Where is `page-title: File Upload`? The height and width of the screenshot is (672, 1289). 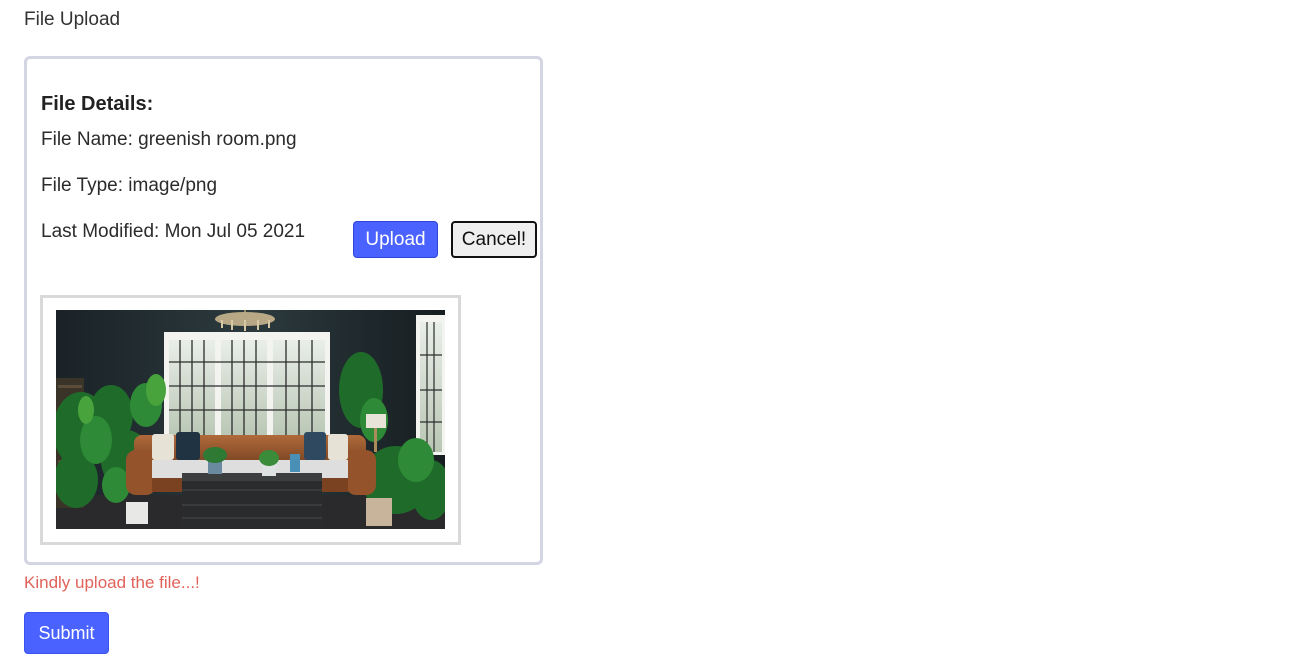
page-title: File Upload is located at coordinates (72, 19).